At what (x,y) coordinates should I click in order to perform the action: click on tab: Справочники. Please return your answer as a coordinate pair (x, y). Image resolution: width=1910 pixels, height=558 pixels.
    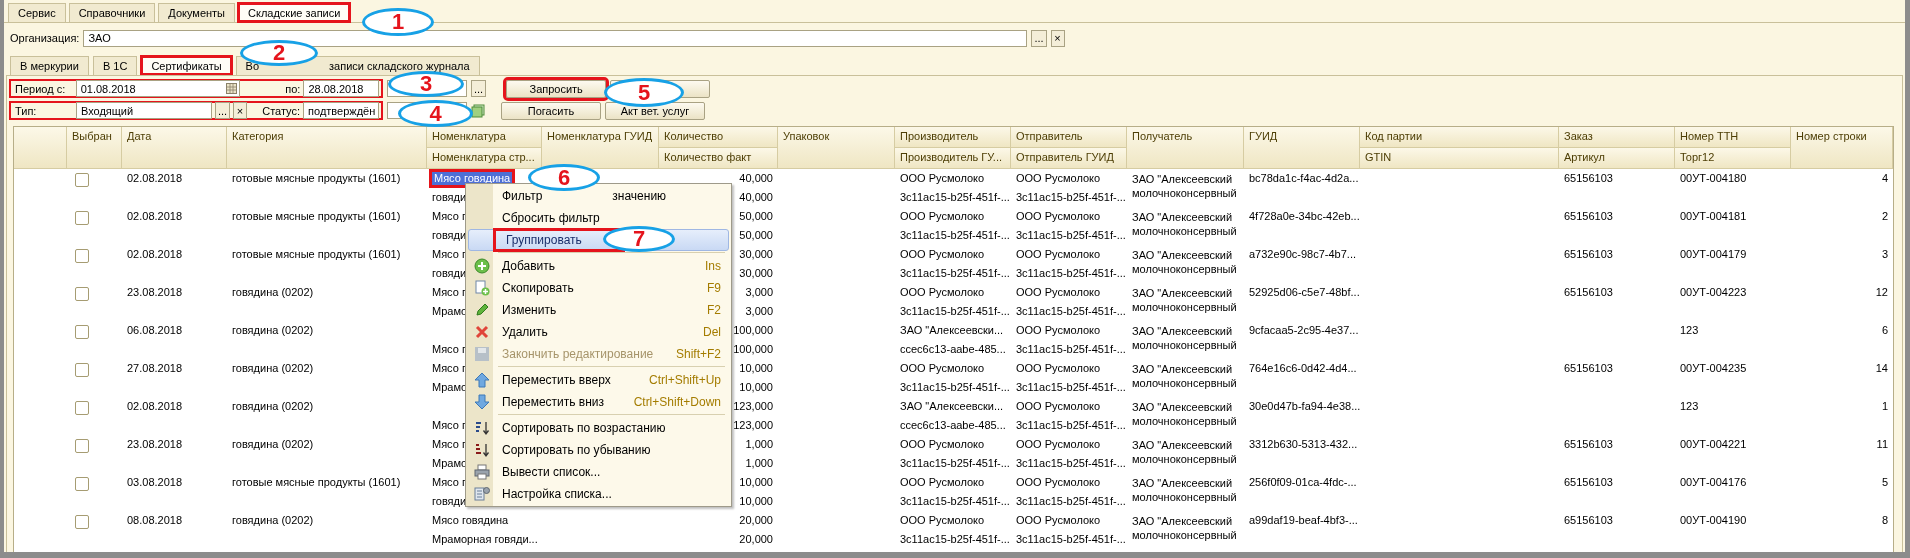
    Looking at the image, I should click on (112, 12).